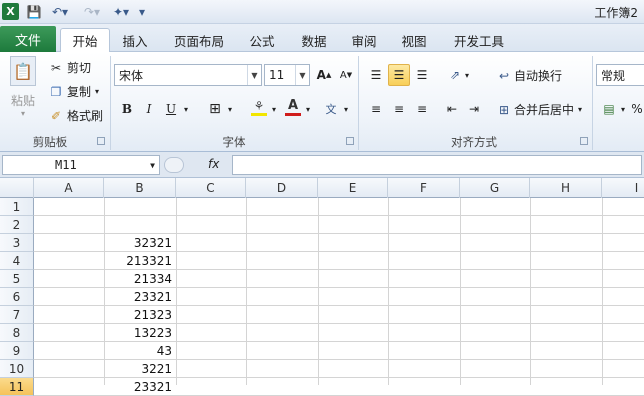 Image resolution: width=644 pixels, height=396 pixels. What do you see at coordinates (50, 142) in the screenshot?
I see `clipboard-group-label: 剪贴板` at bounding box center [50, 142].